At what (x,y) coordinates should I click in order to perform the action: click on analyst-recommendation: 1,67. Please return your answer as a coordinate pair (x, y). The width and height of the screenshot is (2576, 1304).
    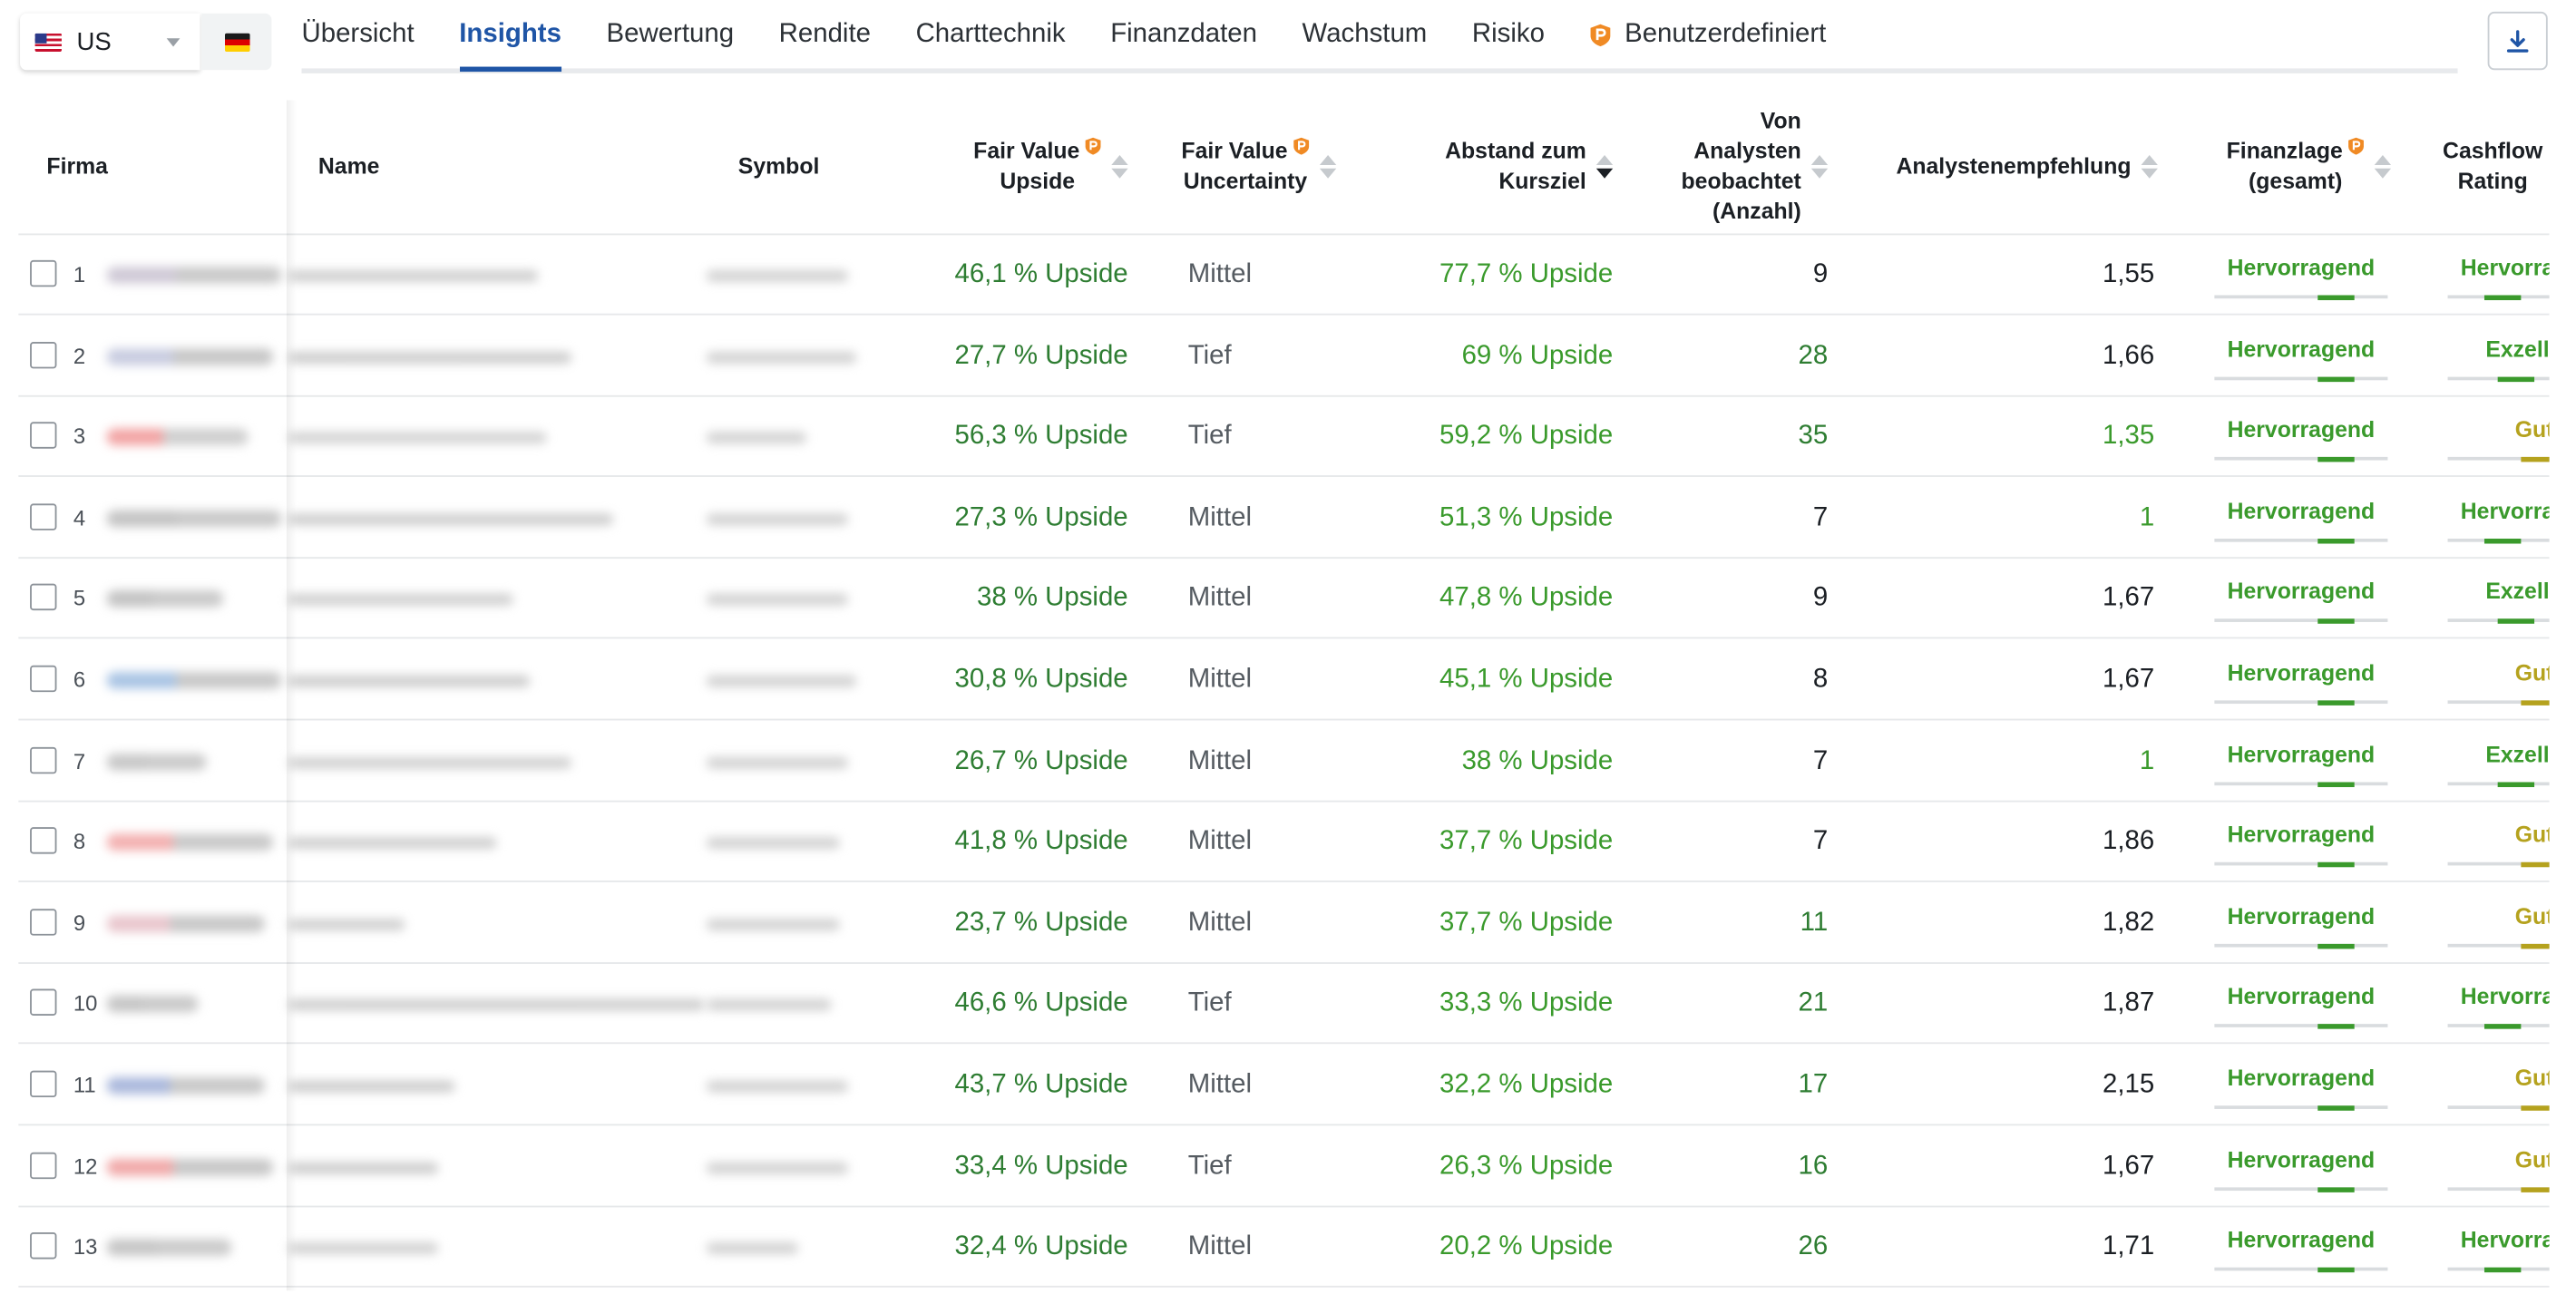
    Looking at the image, I should click on (2129, 1166).